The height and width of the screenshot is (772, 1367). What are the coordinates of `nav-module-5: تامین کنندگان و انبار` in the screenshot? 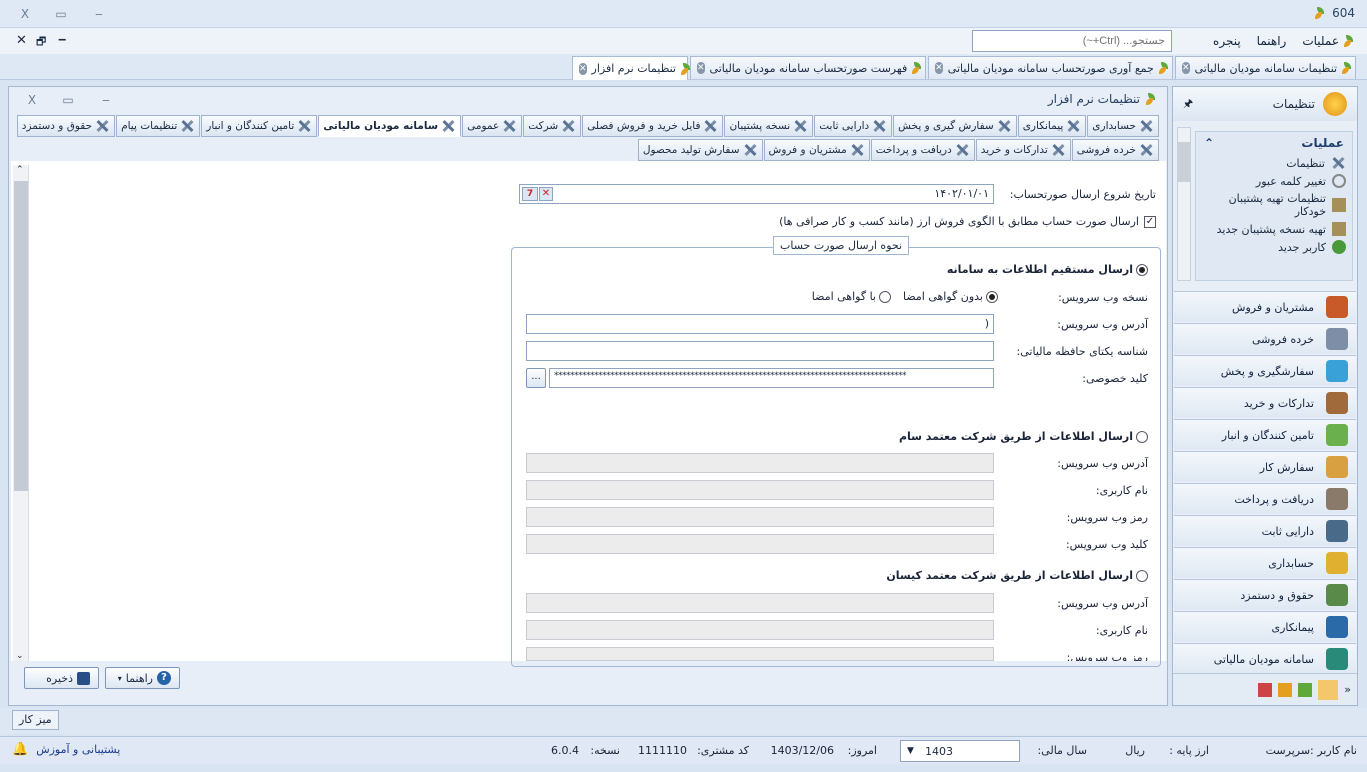 It's located at (1265, 434).